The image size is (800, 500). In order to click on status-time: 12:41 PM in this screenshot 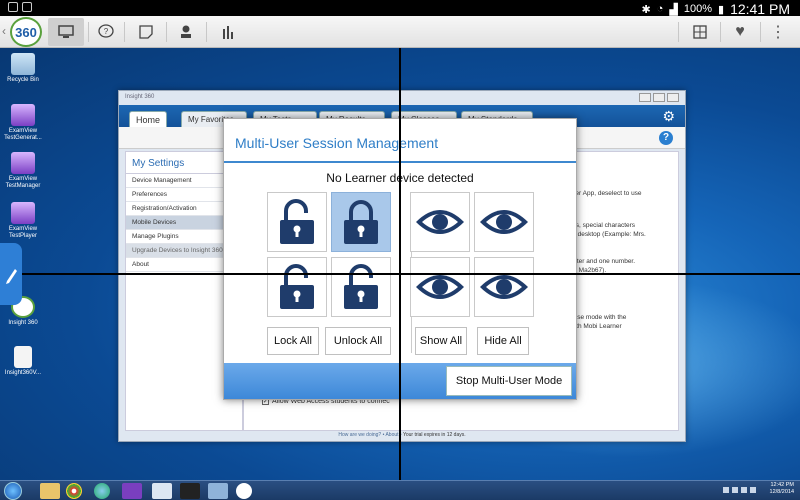, I will do `click(760, 9)`.